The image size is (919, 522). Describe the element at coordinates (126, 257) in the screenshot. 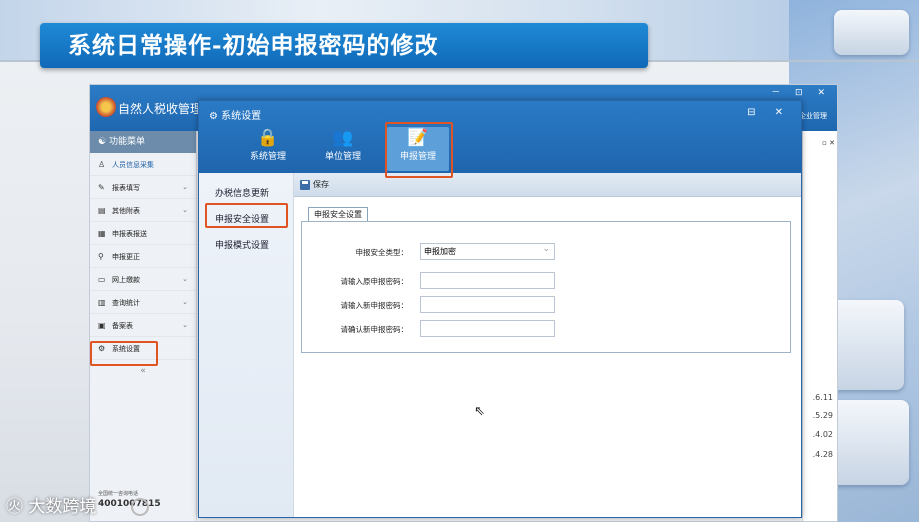

I see `nav-item-label: 申报更正` at that location.